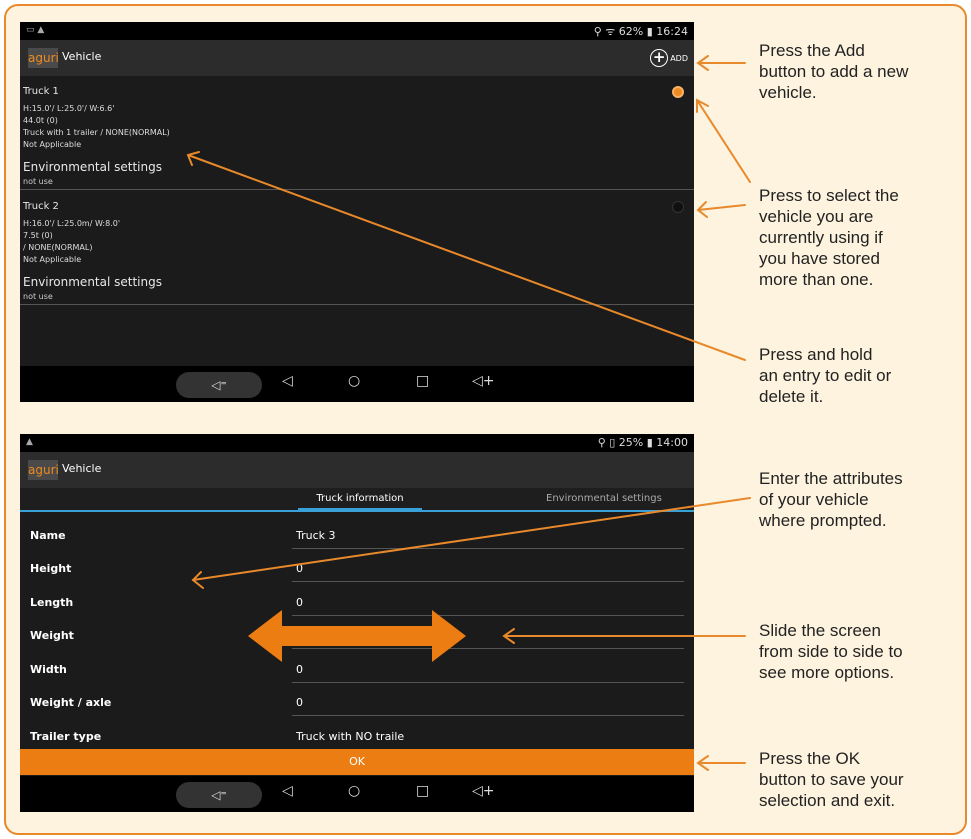 The image size is (971, 839). Describe the element at coordinates (827, 800) in the screenshot. I see `note-line: selection and exit.` at that location.